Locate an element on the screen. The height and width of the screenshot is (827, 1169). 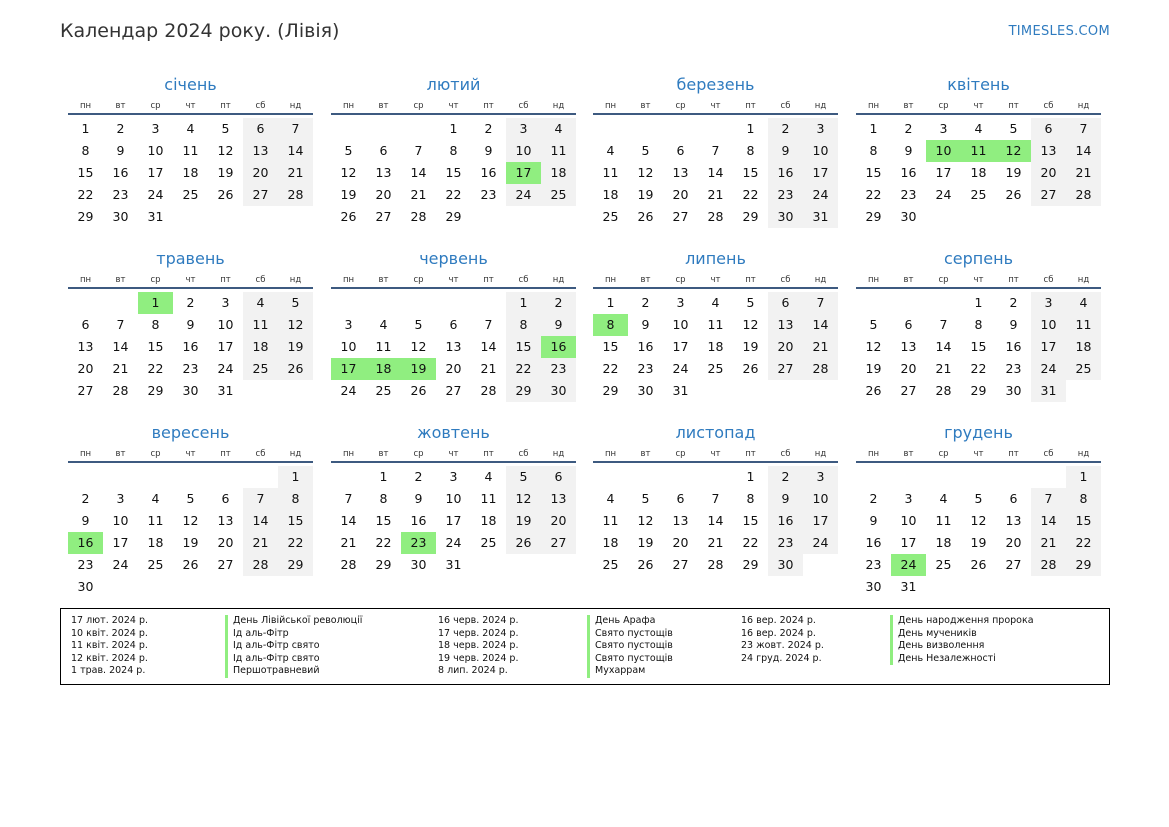
legend-holiday-name: Першотравневий is located at coordinates (272, 671).